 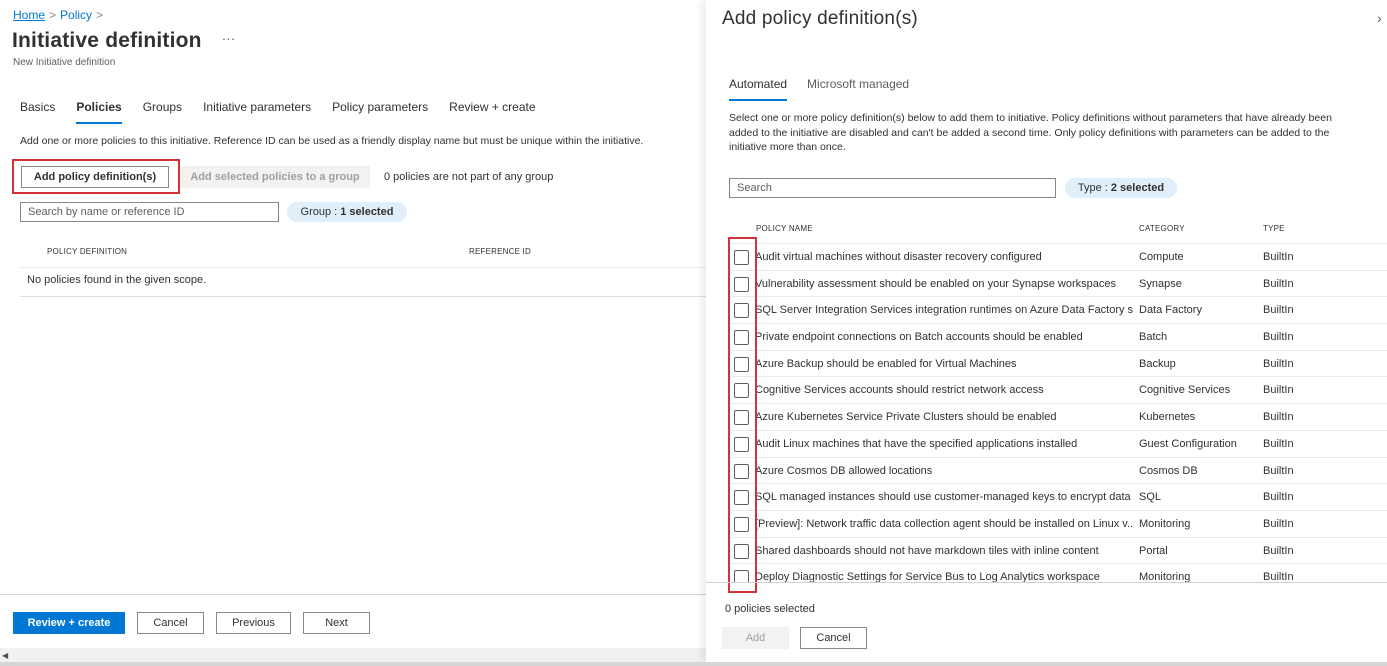 I want to click on tab-initiative-parameters: Initiative parameters, so click(x=257, y=110).